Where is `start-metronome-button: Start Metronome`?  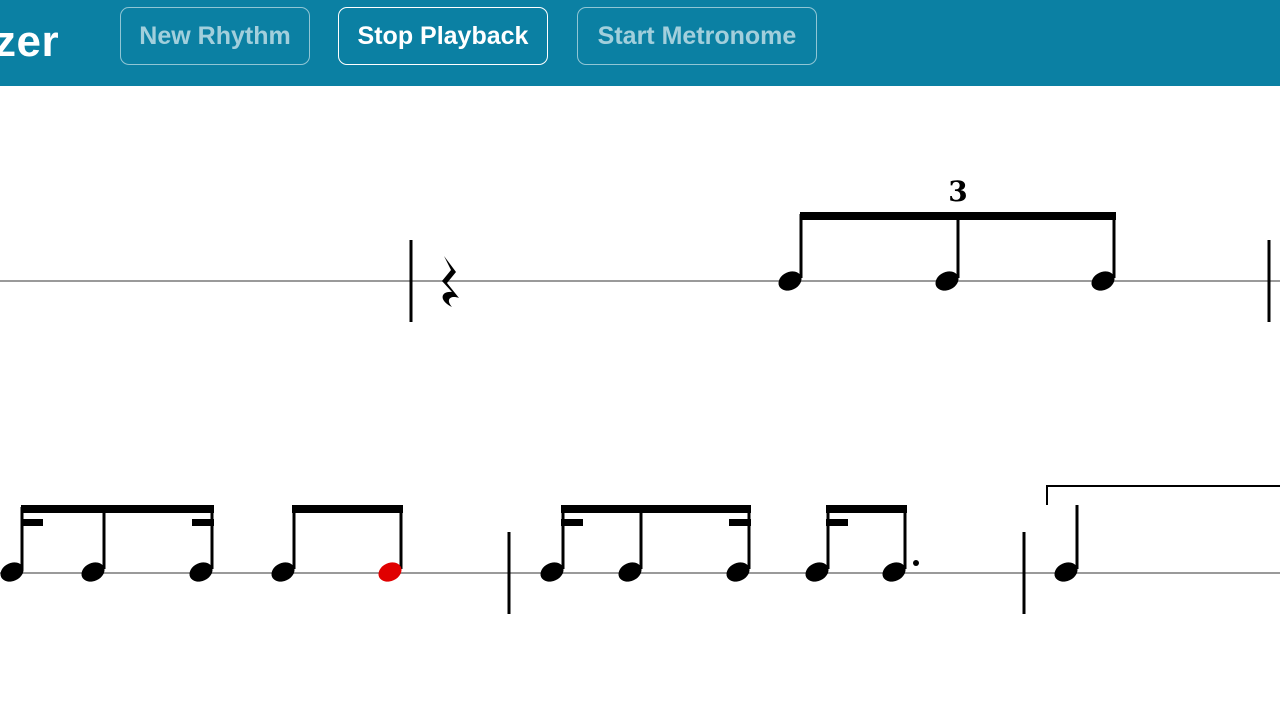
start-metronome-button: Start Metronome is located at coordinates (697, 36).